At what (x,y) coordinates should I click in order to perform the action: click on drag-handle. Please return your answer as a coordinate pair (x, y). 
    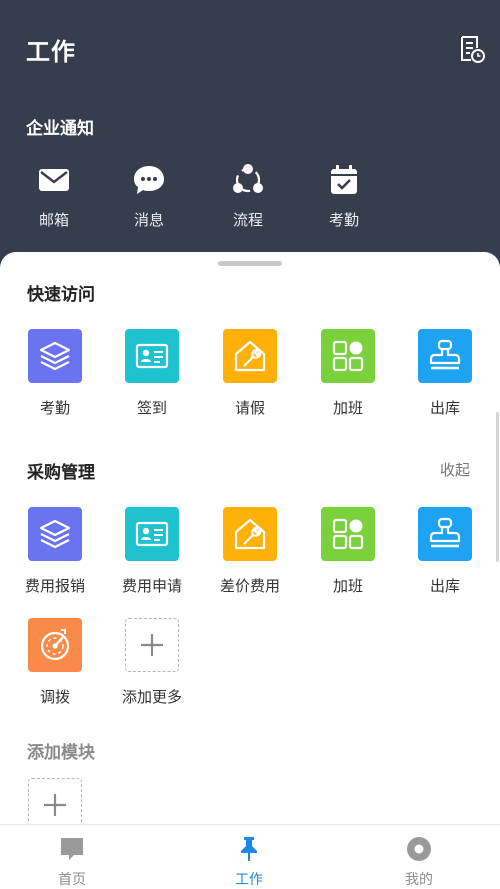
    Looking at the image, I should click on (250, 263).